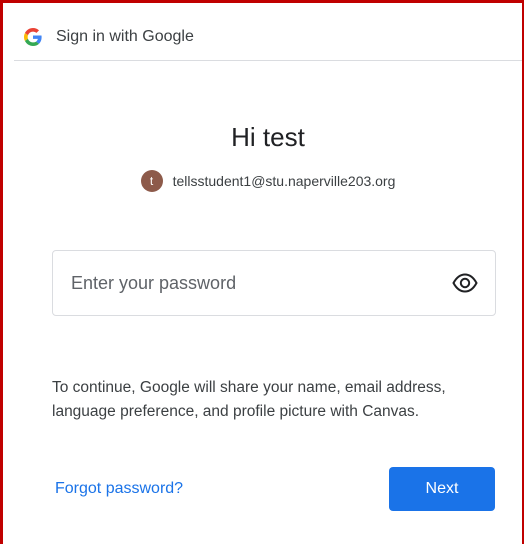  What do you see at coordinates (268, 37) in the screenshot?
I see `header-bar: Sign in with Google` at bounding box center [268, 37].